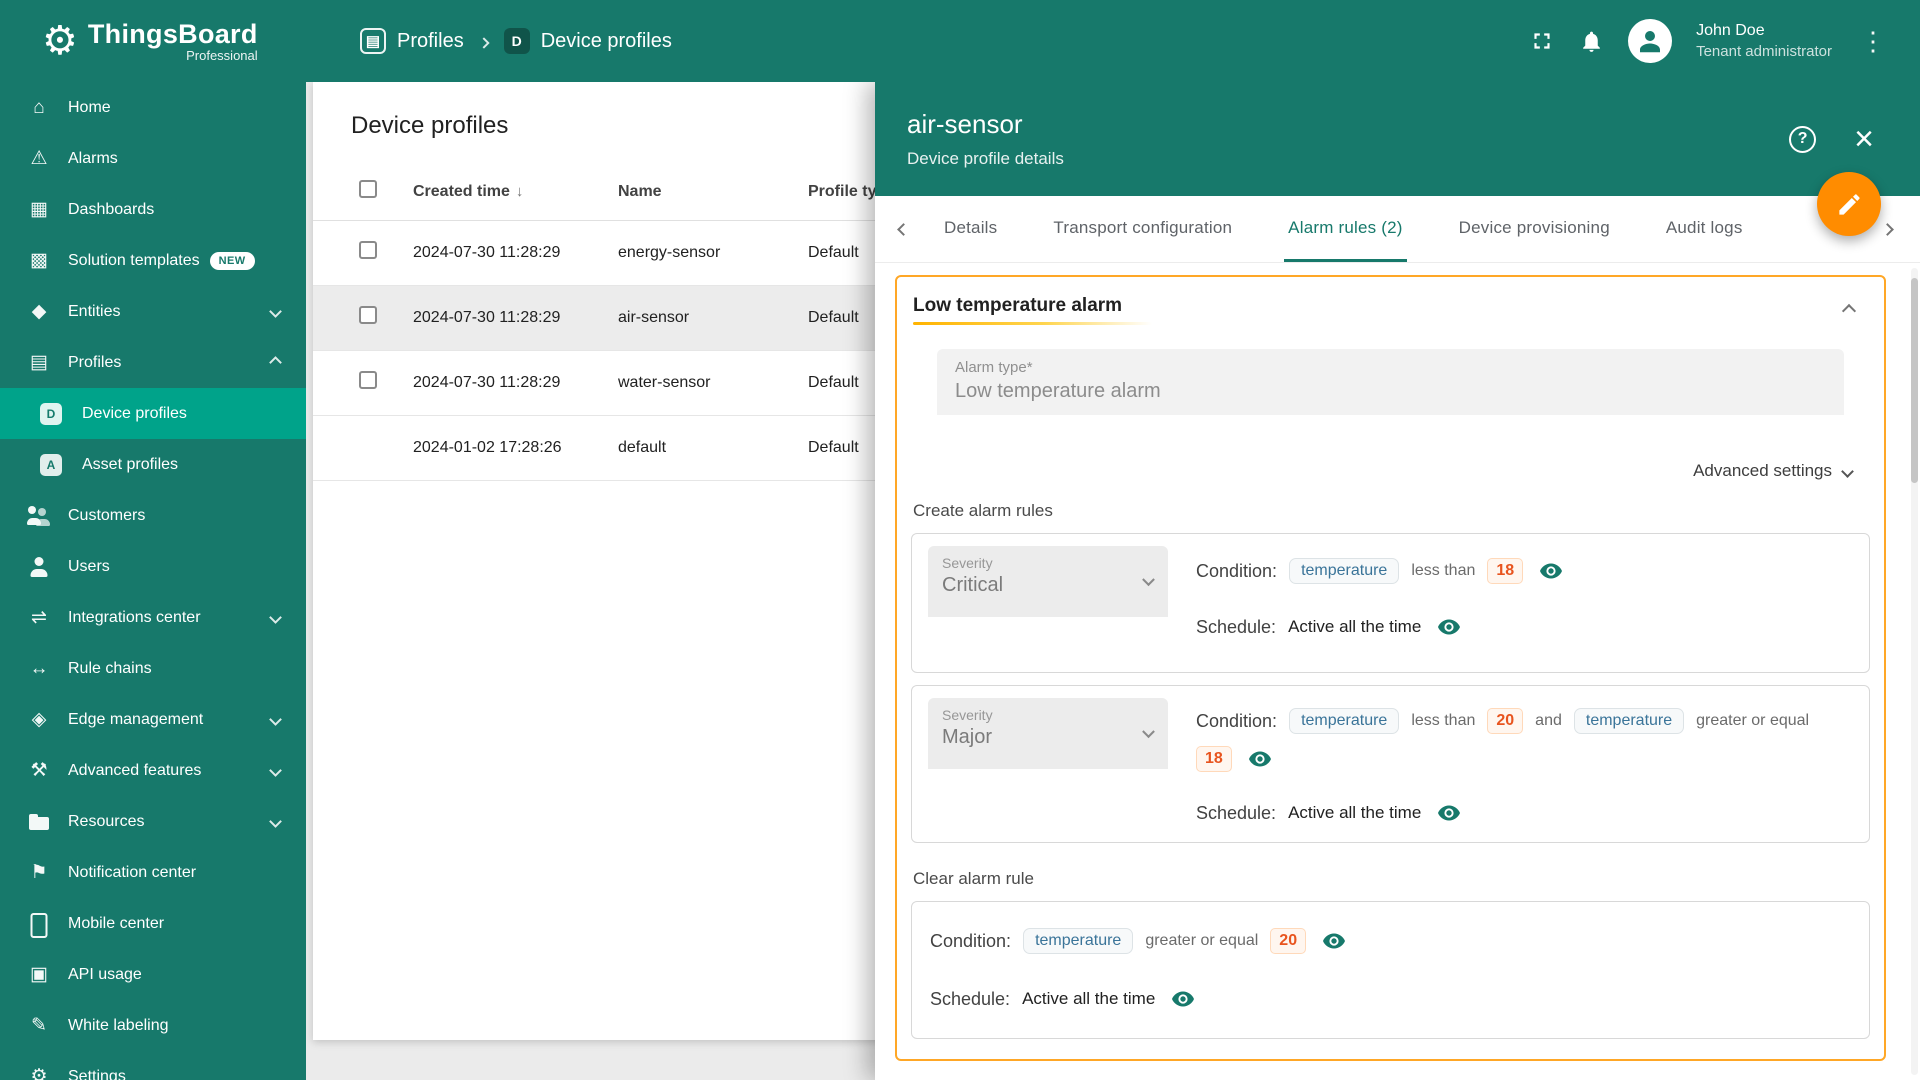 The height and width of the screenshot is (1080, 1920). Describe the element at coordinates (94, 311) in the screenshot. I see `sidebar-item-label: Entities` at that location.